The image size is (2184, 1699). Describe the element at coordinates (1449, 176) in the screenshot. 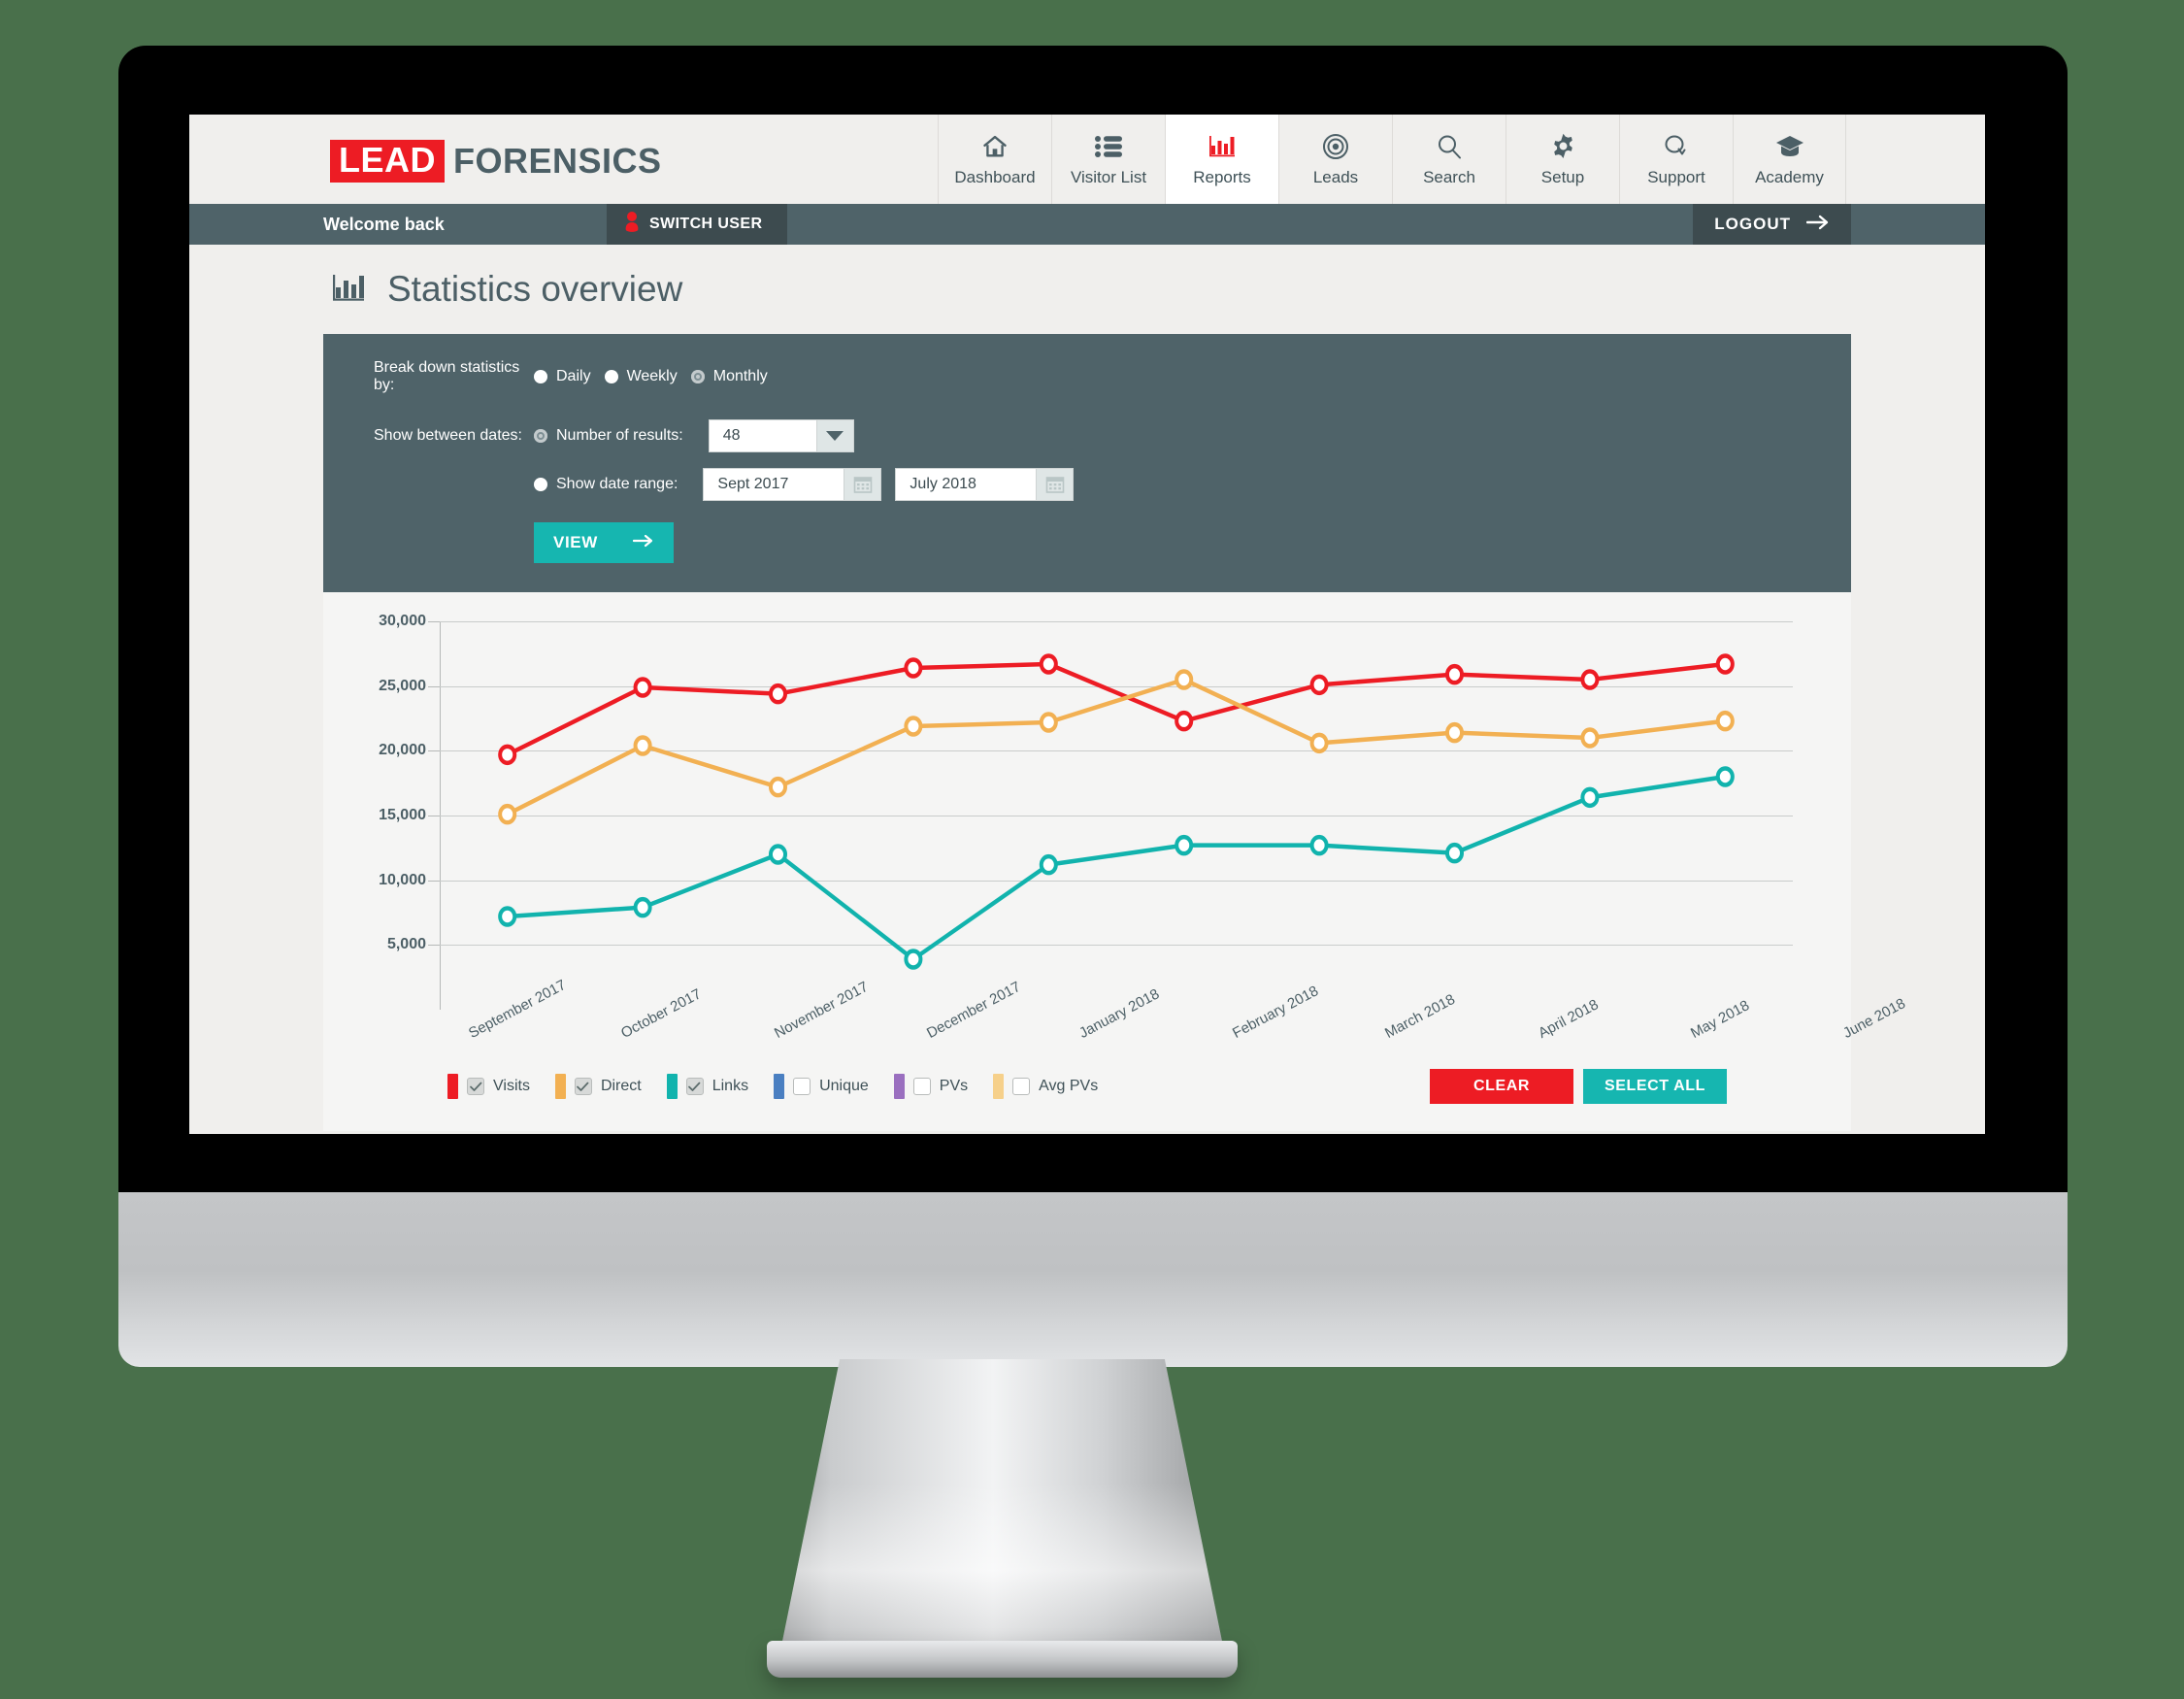

I see `nav-label: Search` at that location.